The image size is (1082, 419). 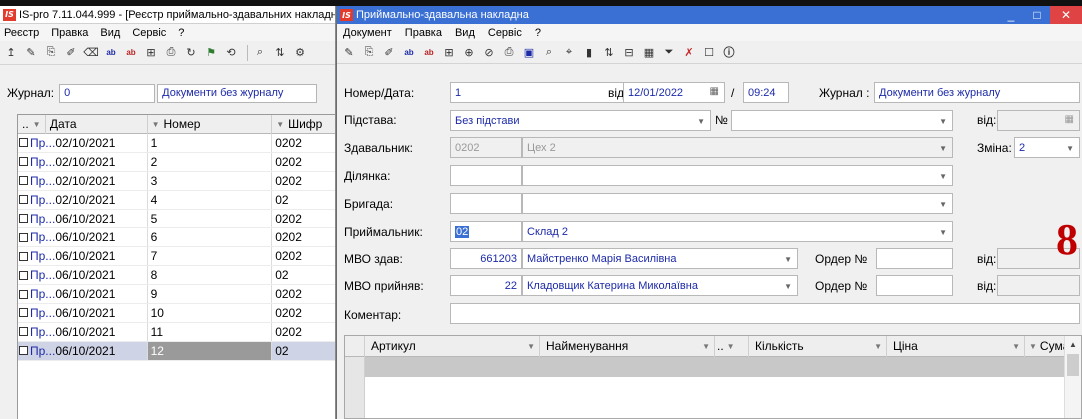 I want to click on section-code-field, so click(x=486, y=175).